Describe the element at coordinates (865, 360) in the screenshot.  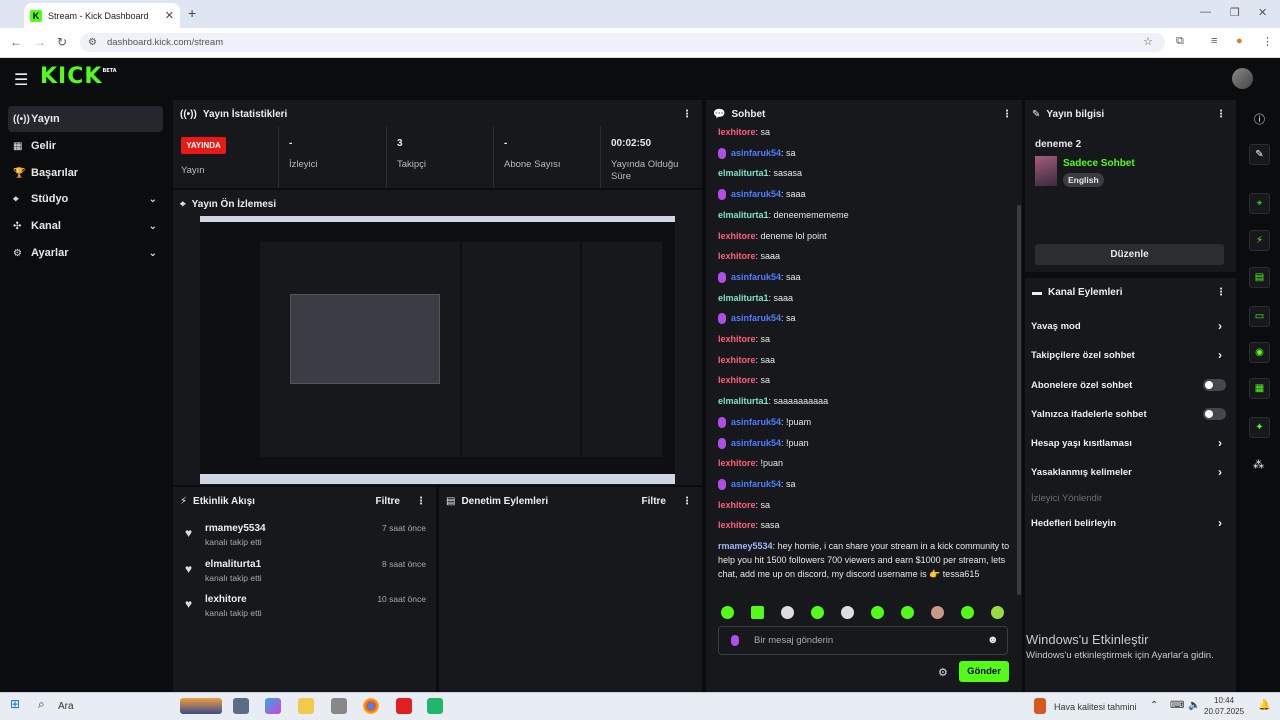
I see `chat-message: lexhitore: saa` at that location.